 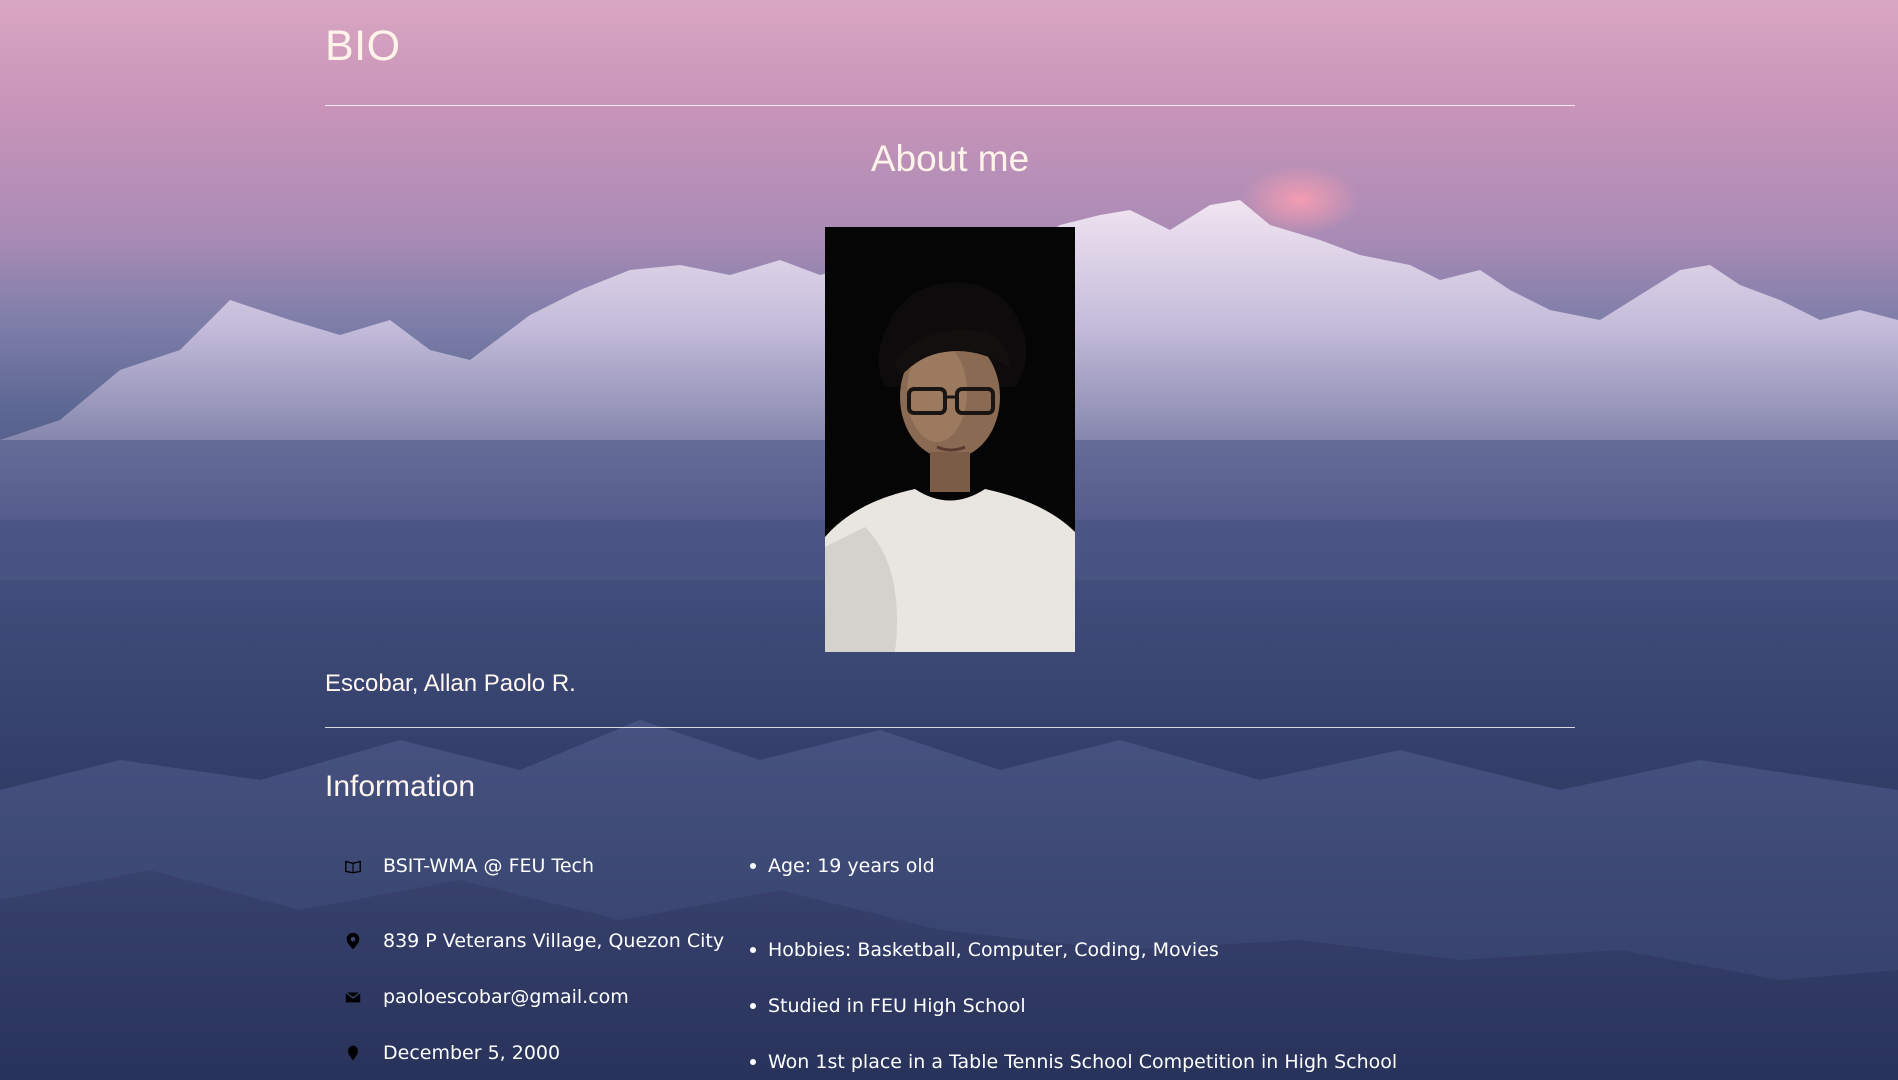 What do you see at coordinates (897, 1006) in the screenshot?
I see `fact-text: Studied in FEU High School` at bounding box center [897, 1006].